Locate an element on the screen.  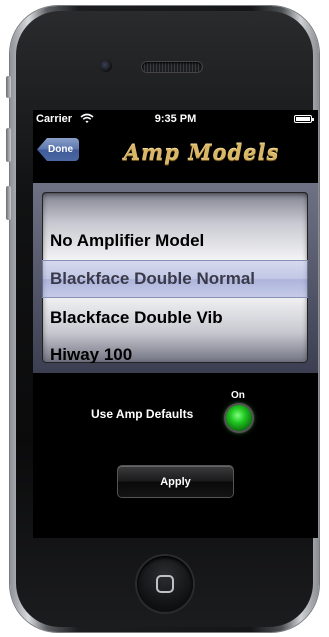
toggle-state-label: On is located at coordinates (238, 395).